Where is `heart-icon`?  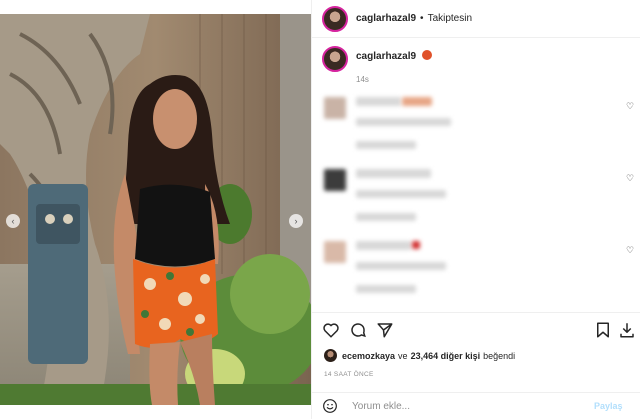 heart-icon is located at coordinates (331, 330).